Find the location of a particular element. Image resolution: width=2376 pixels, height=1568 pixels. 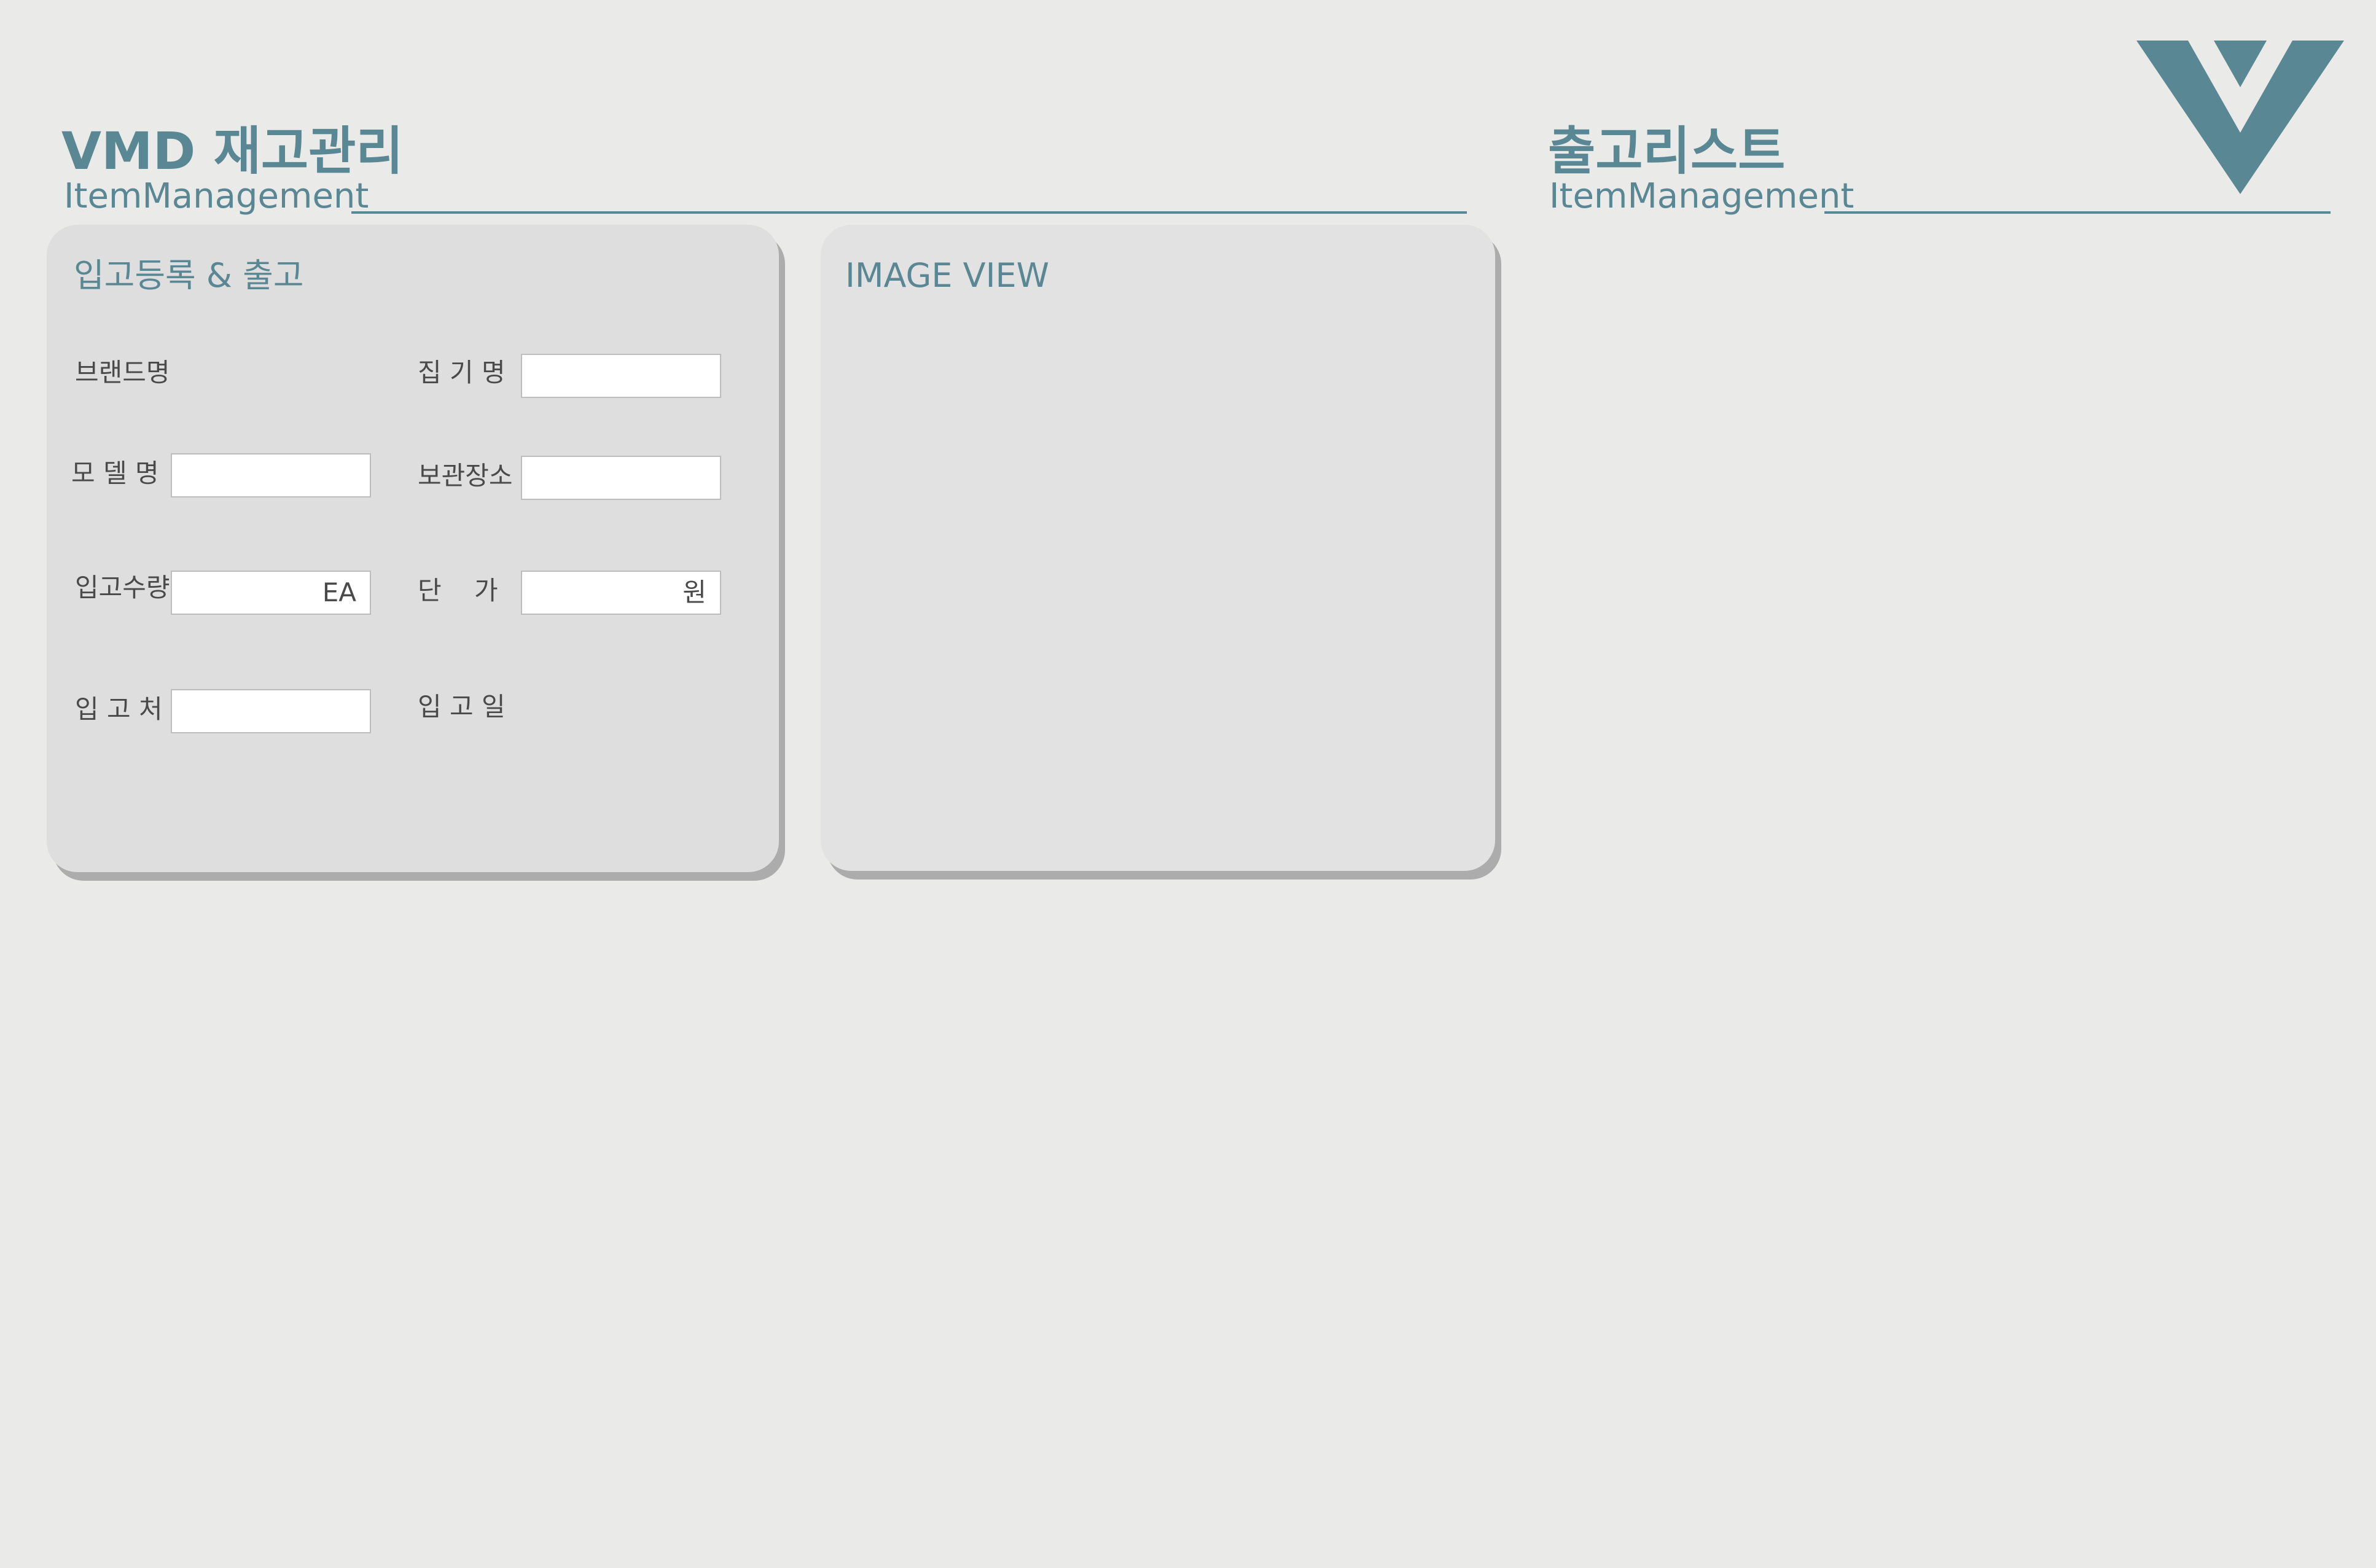

panel-title: 입고등록 & 출고 is located at coordinates (189, 275).